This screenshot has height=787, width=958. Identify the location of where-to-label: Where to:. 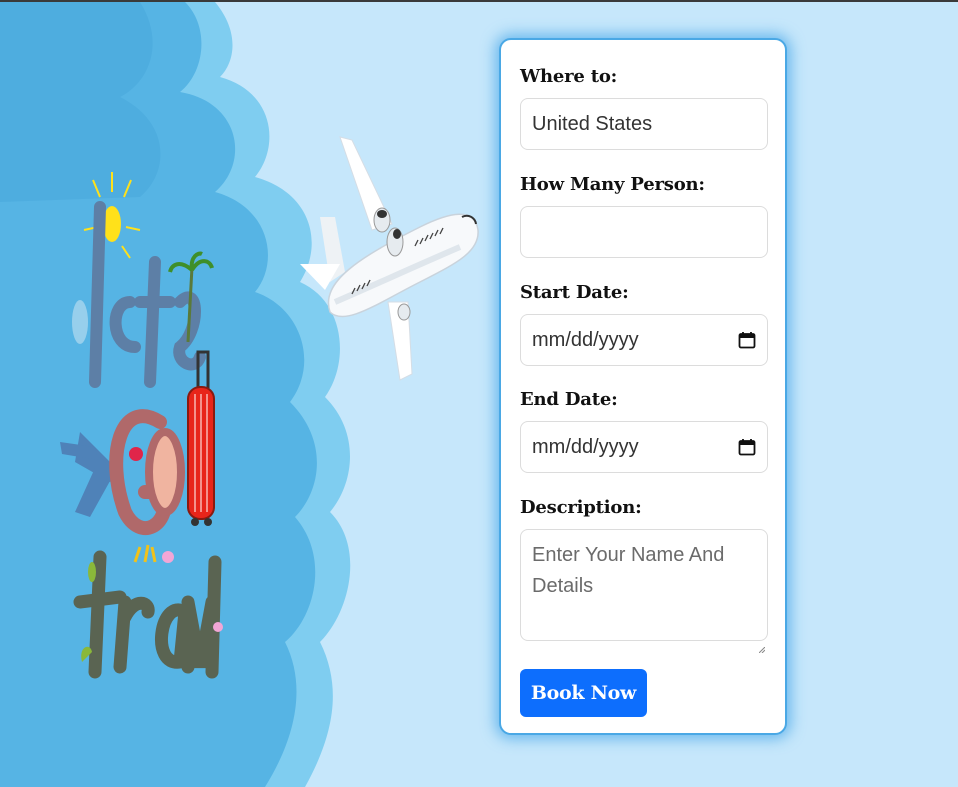
(569, 76).